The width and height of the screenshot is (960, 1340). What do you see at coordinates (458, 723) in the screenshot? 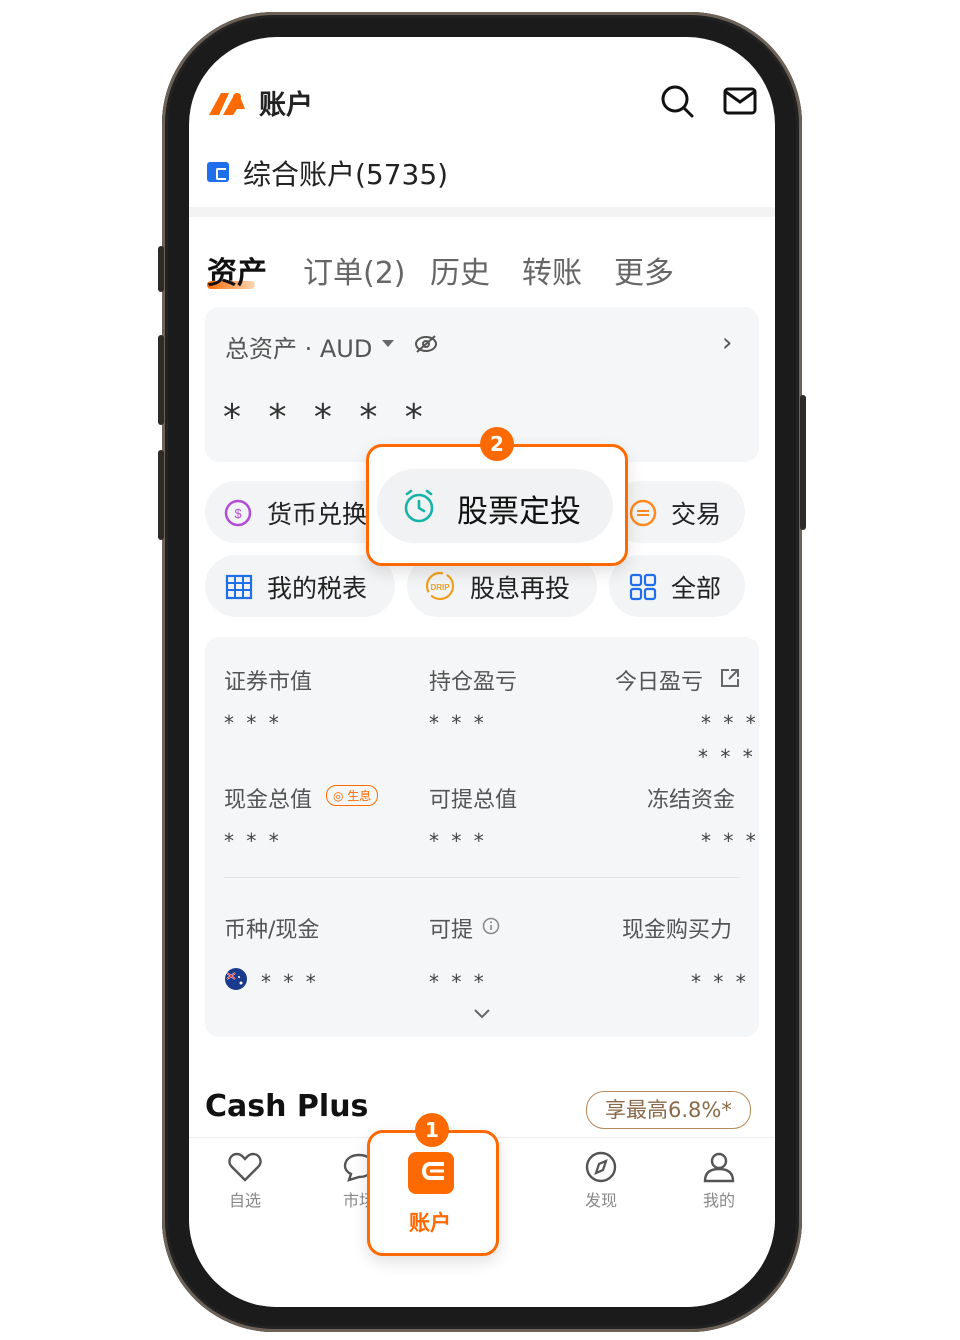
I see `value-position-pnl: * * *` at bounding box center [458, 723].